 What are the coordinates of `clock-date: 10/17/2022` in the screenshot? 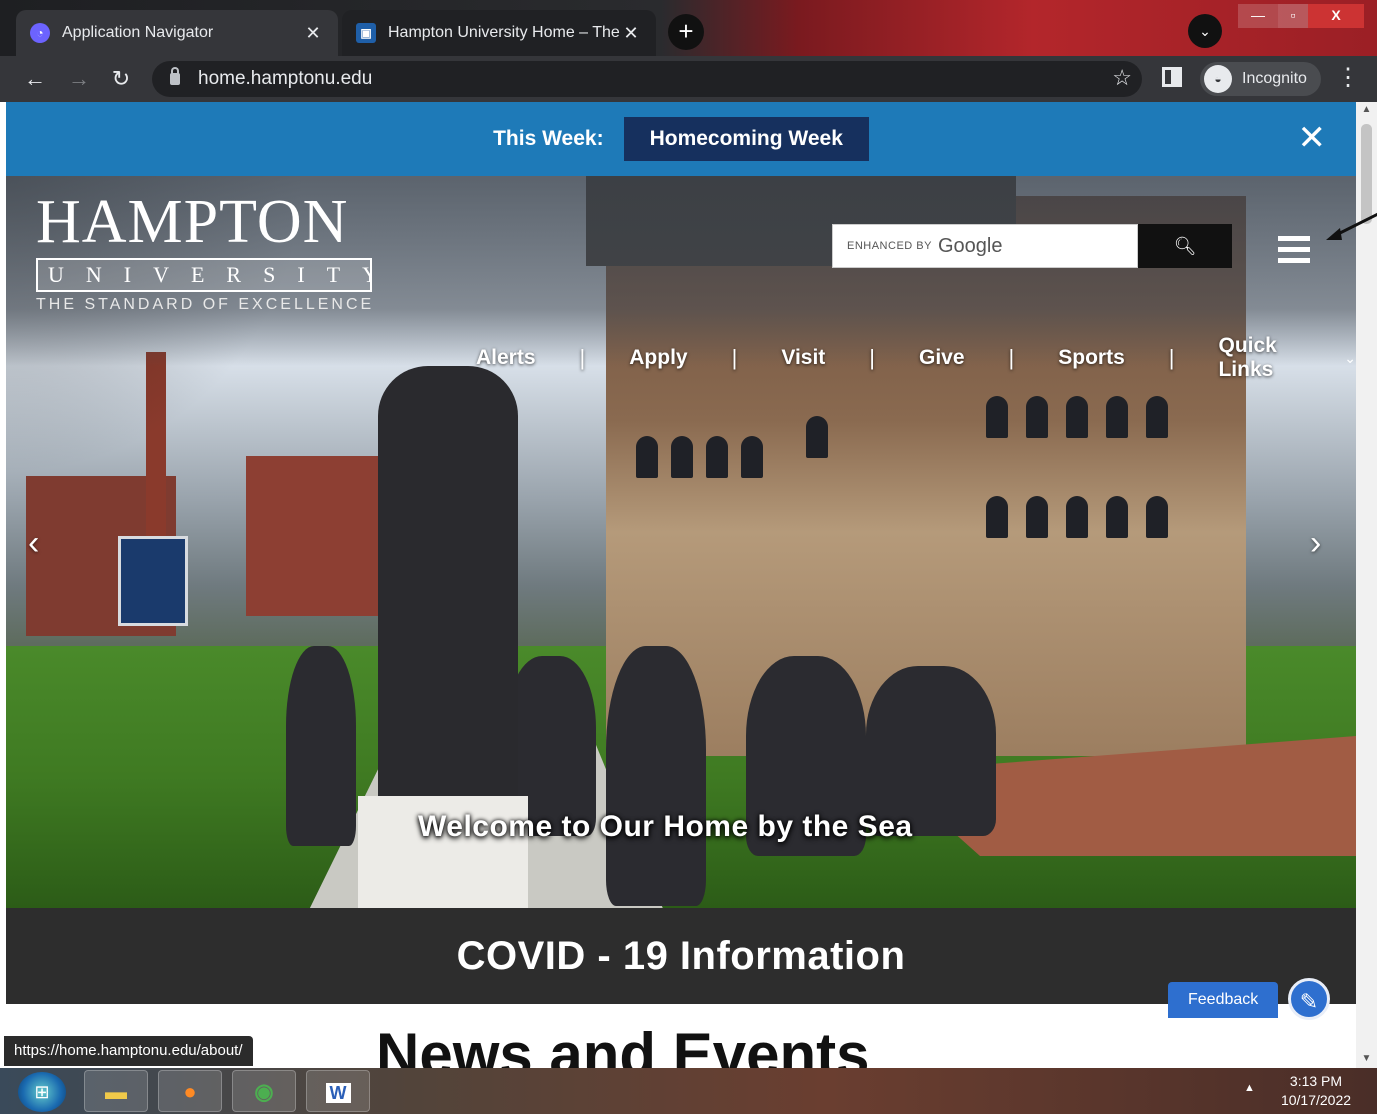 It's located at (1316, 1100).